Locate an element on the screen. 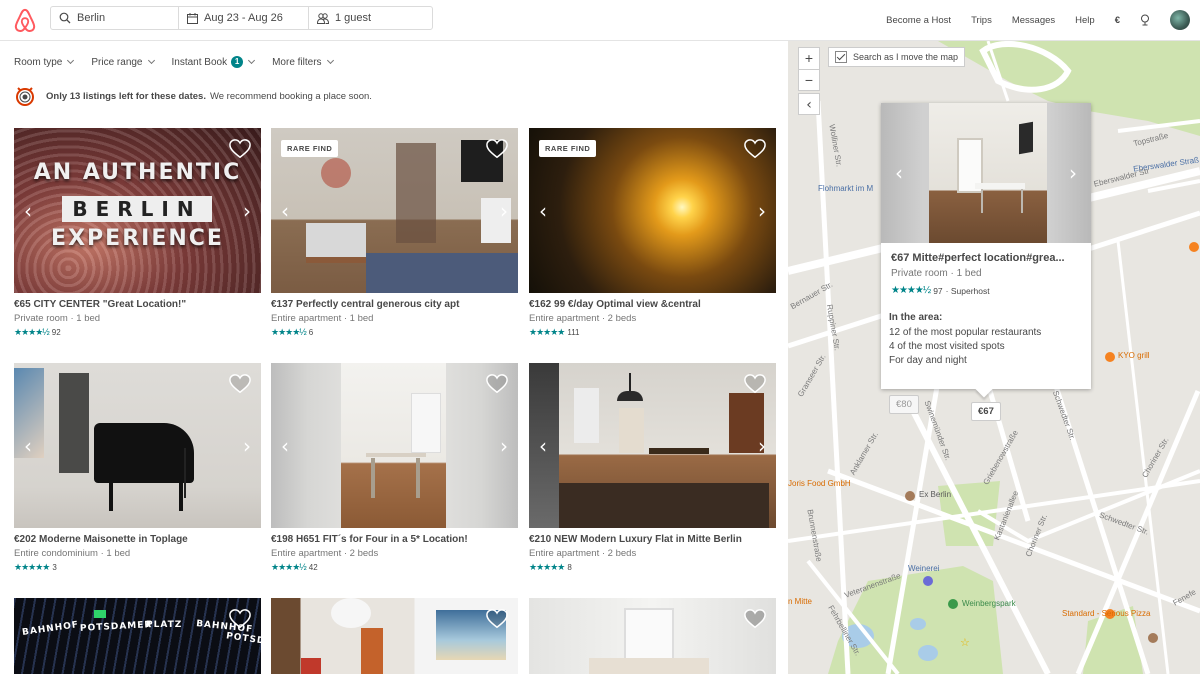 Image resolution: width=1200 pixels, height=674 pixels. nav-currency: € is located at coordinates (1117, 20).